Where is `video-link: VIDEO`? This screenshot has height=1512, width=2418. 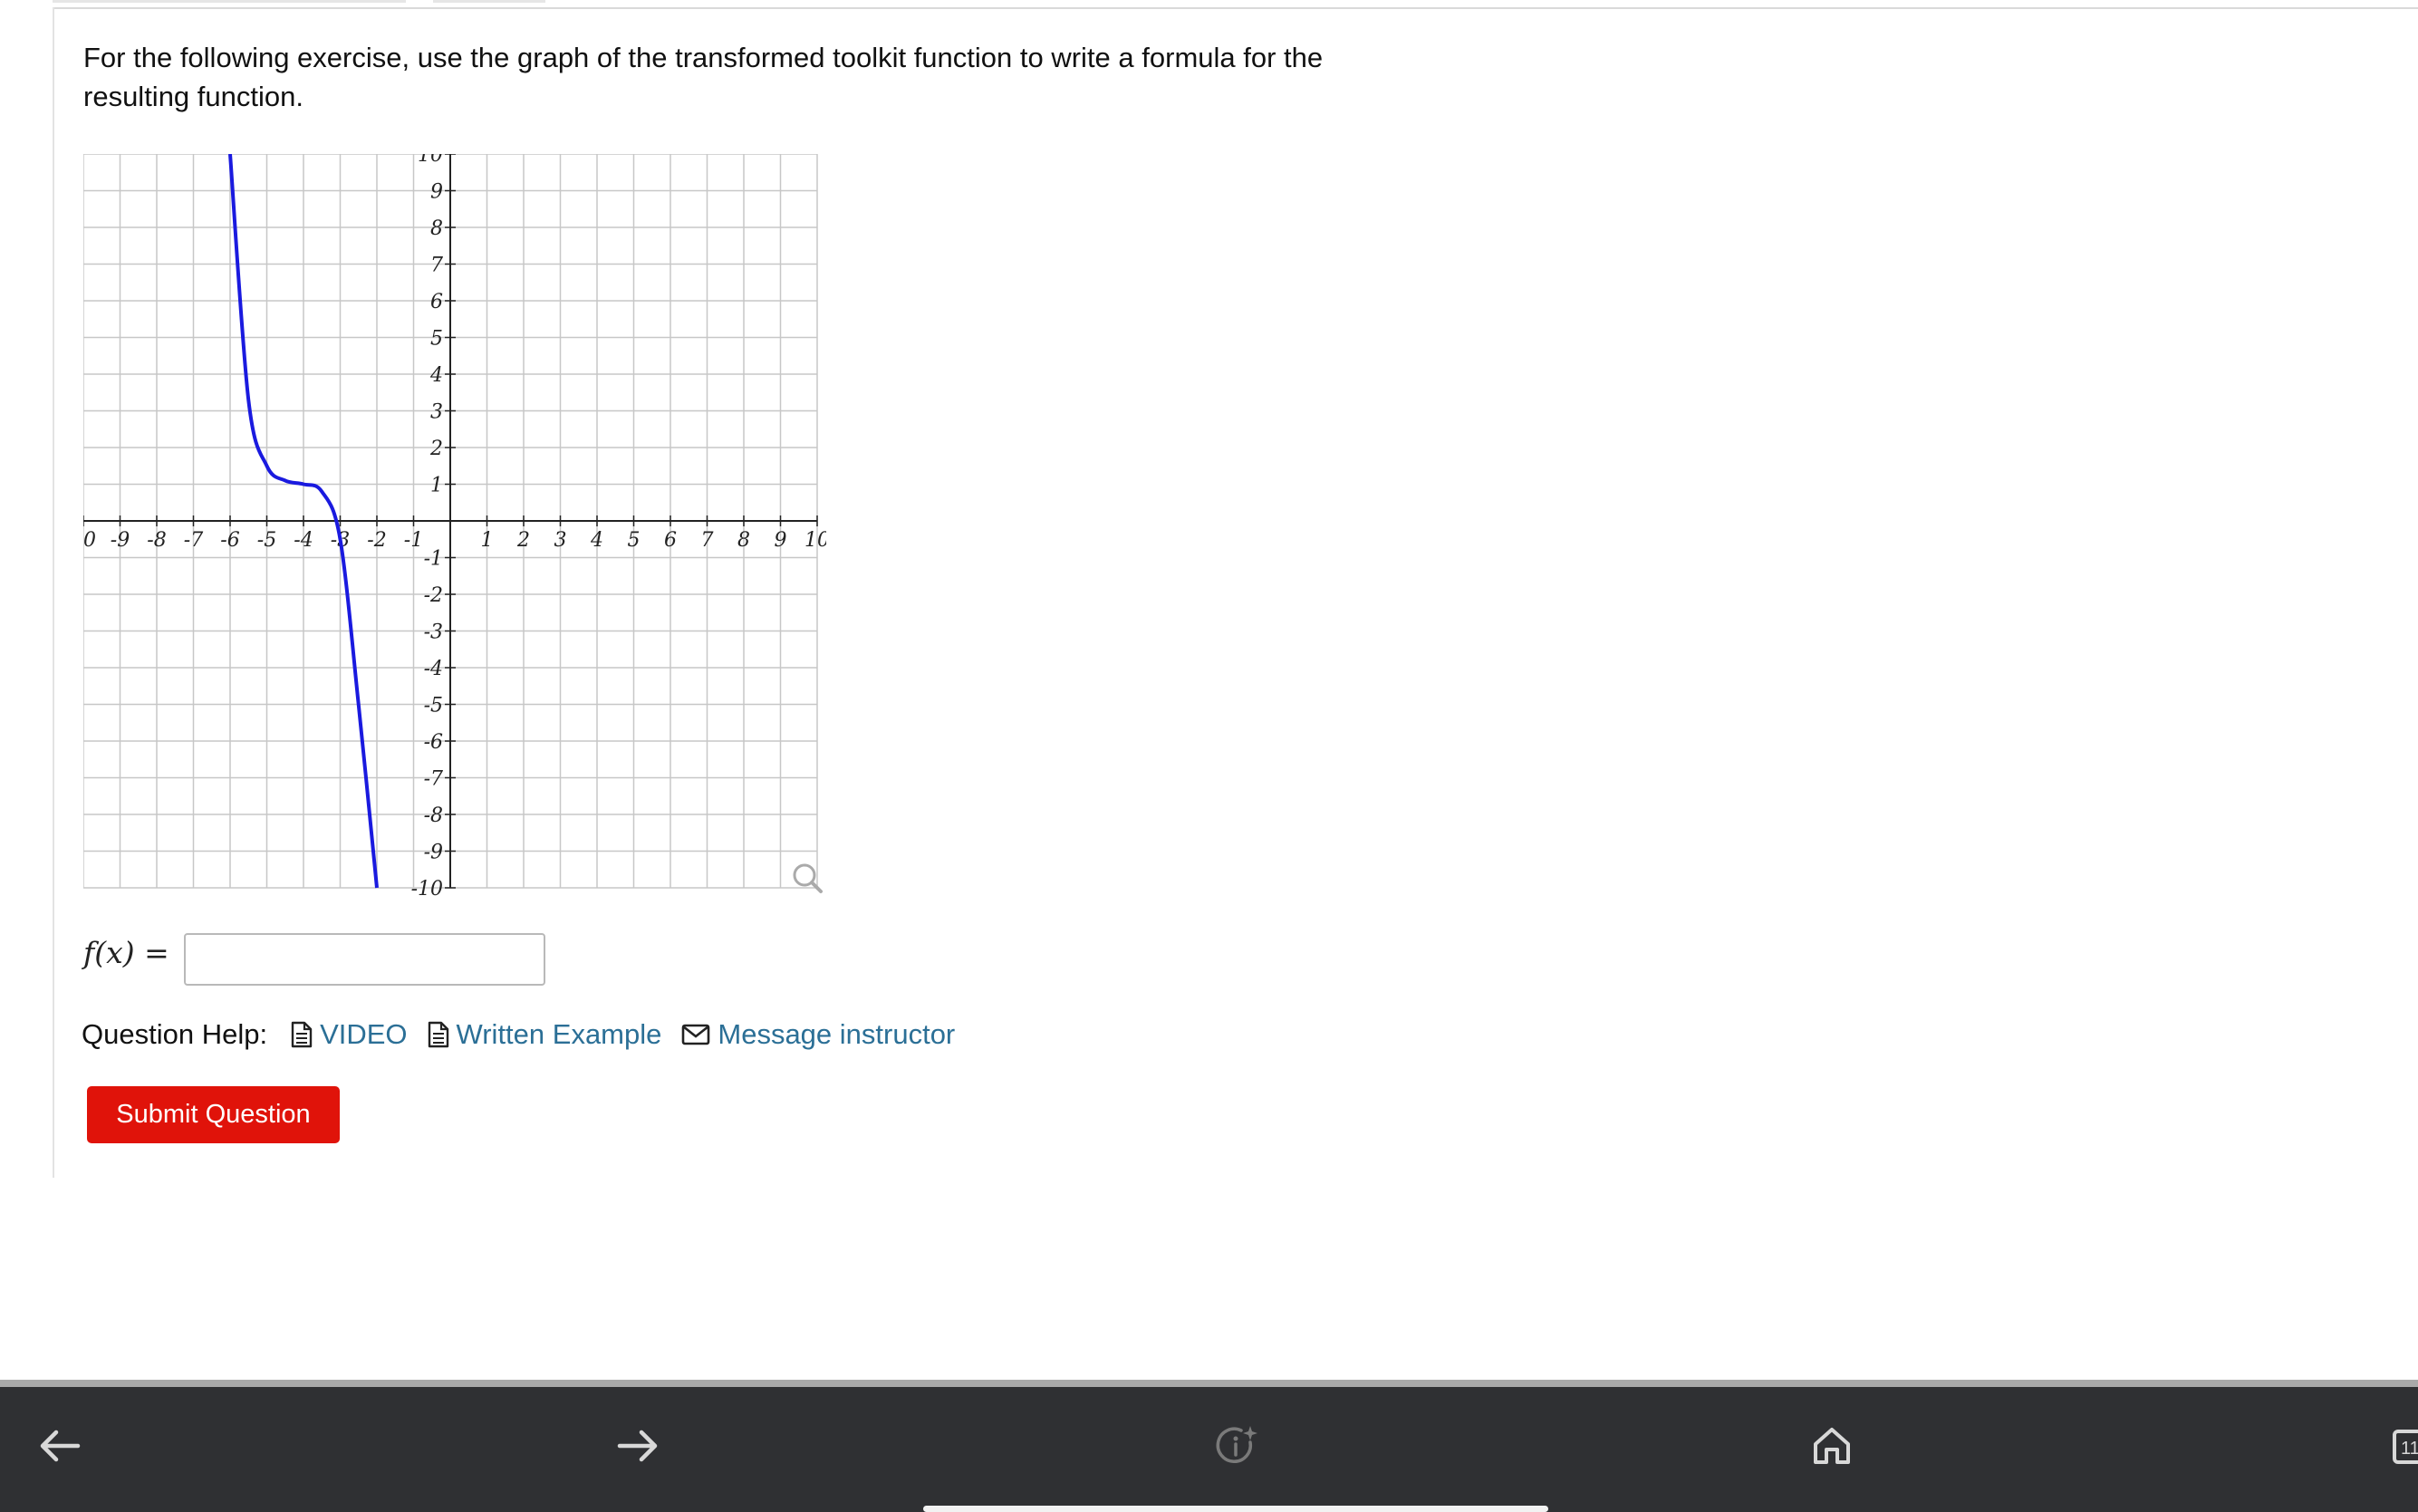 video-link: VIDEO is located at coordinates (349, 1034).